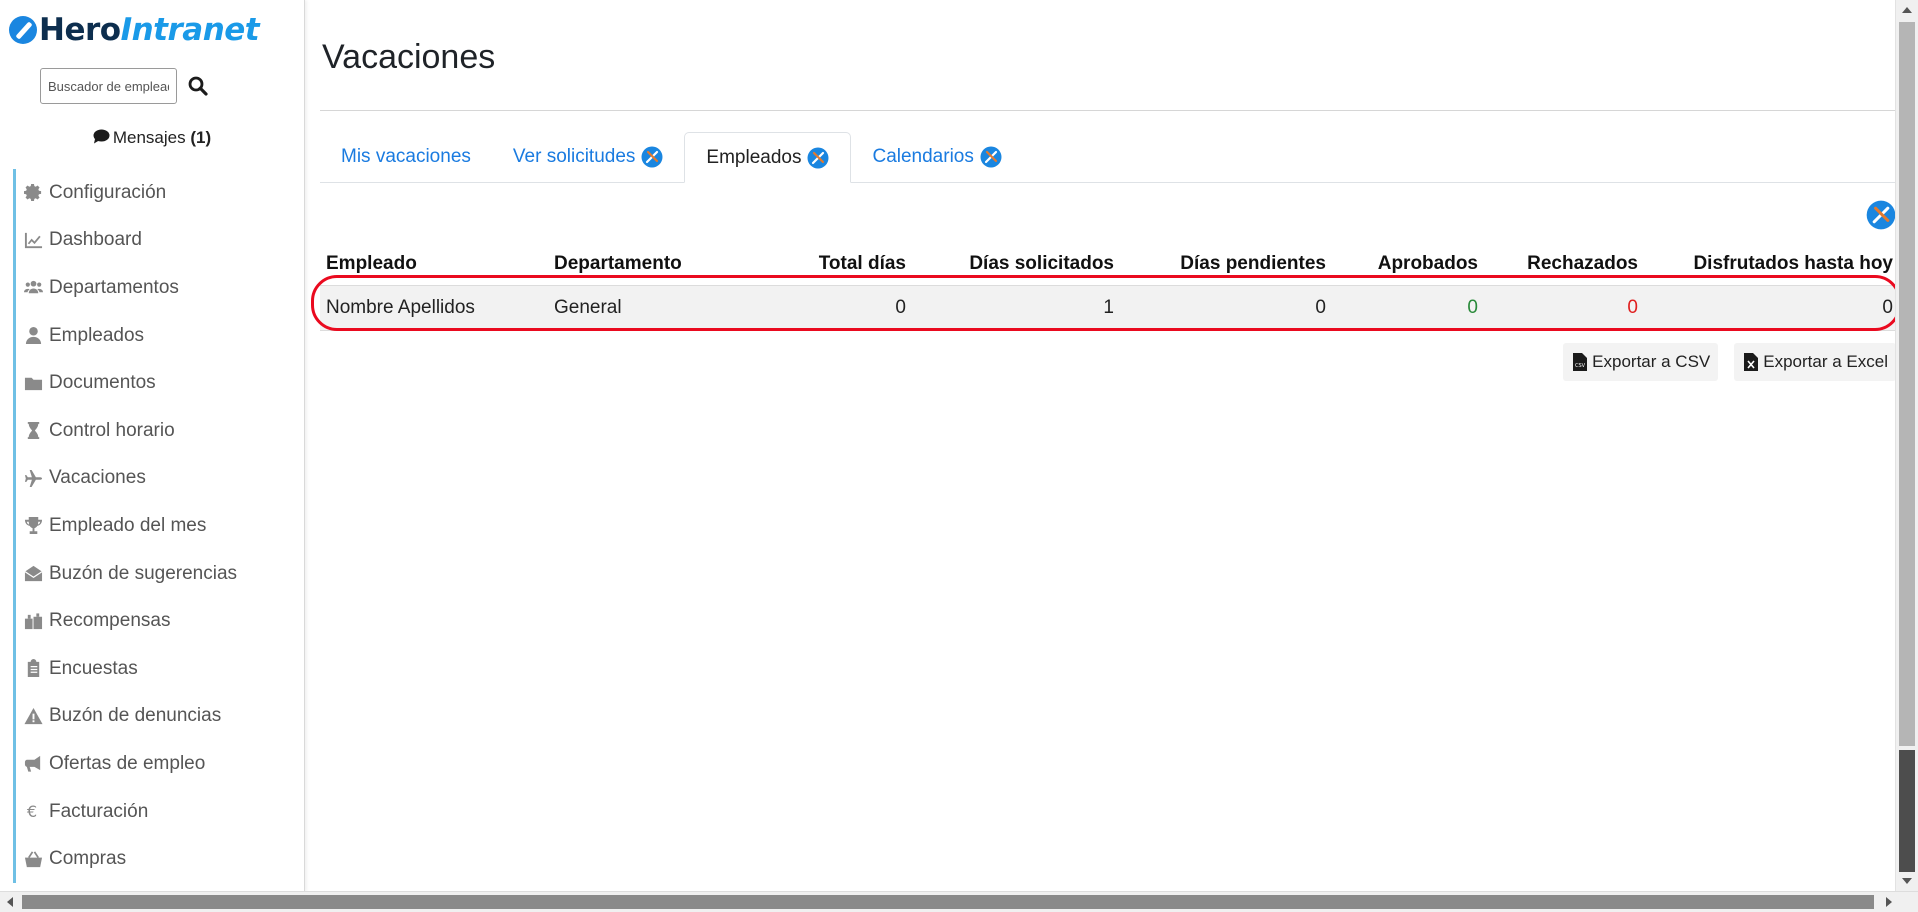  I want to click on sidebar-item-label: Vacaciones, so click(97, 478).